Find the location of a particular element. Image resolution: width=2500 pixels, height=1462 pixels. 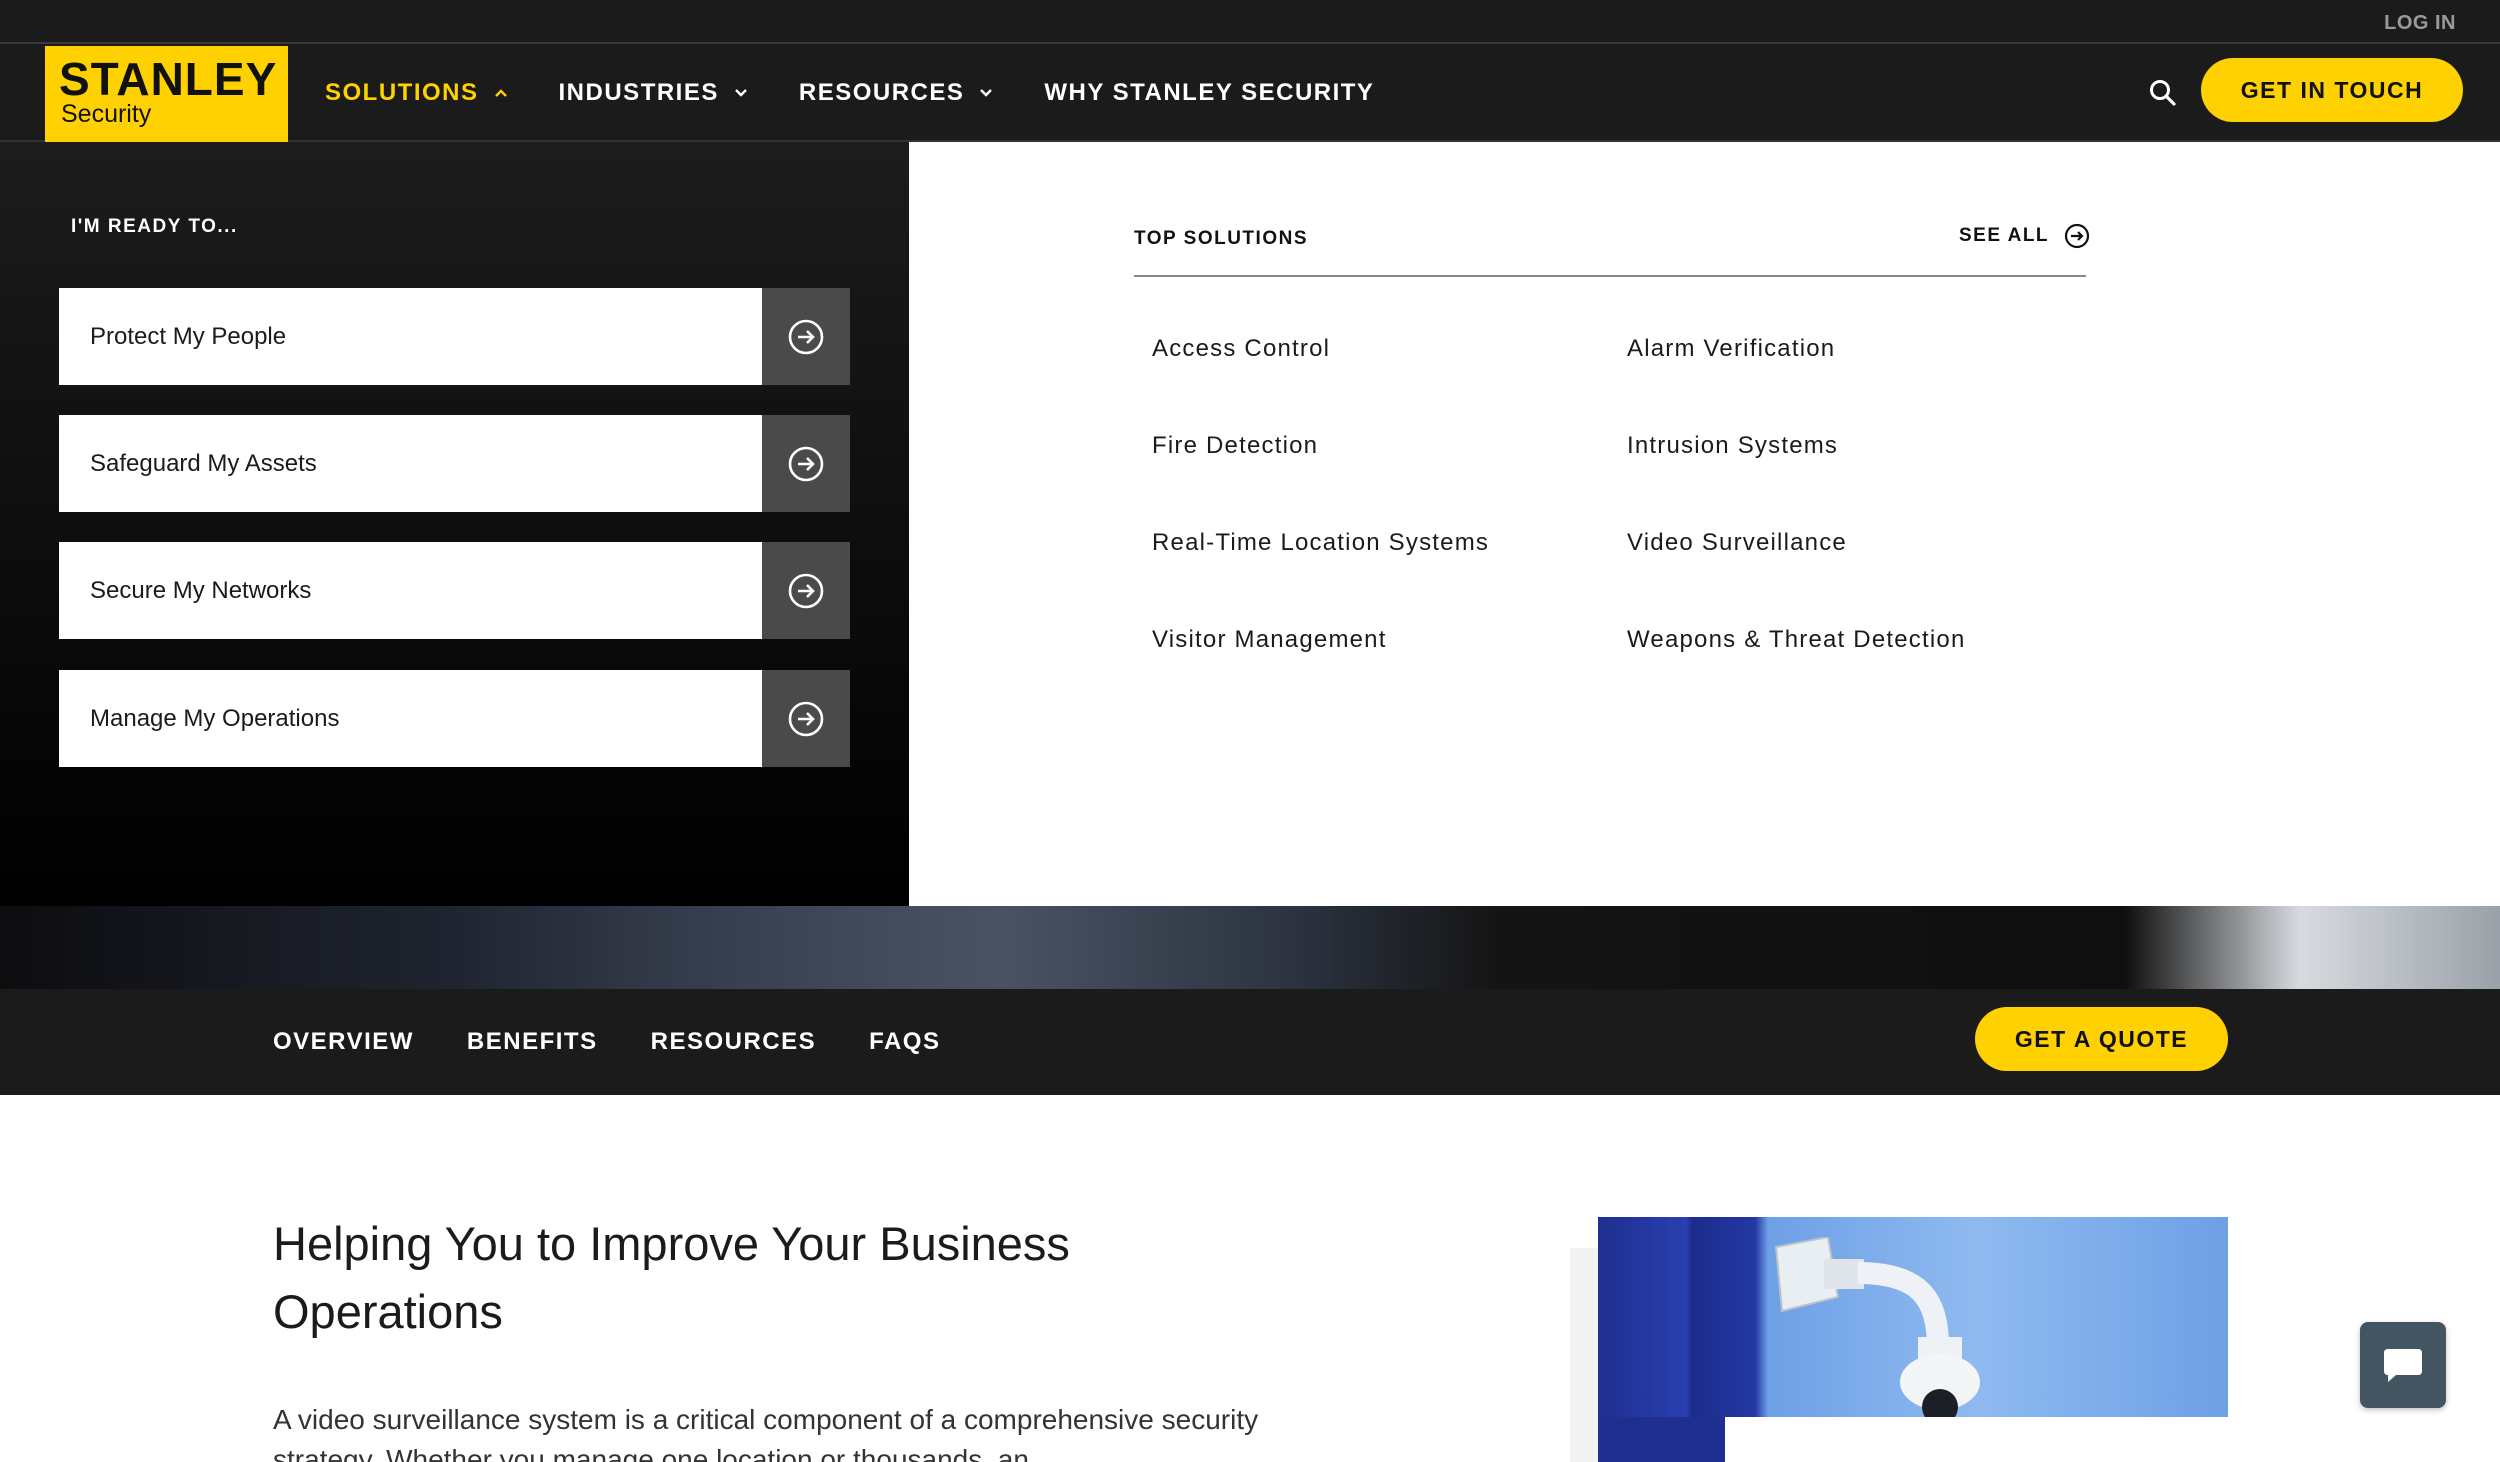

chat-bubble-icon is located at coordinates (2403, 1365).